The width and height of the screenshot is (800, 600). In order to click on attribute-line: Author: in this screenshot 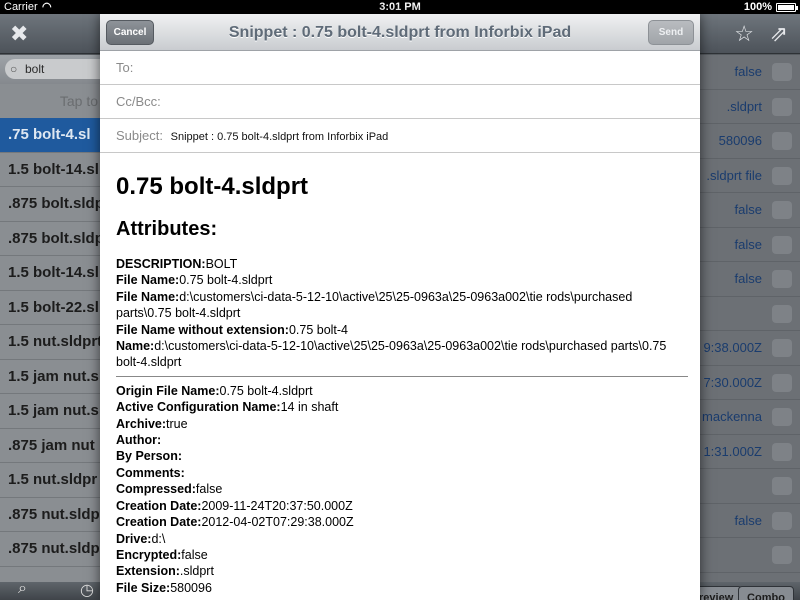, I will do `click(402, 440)`.